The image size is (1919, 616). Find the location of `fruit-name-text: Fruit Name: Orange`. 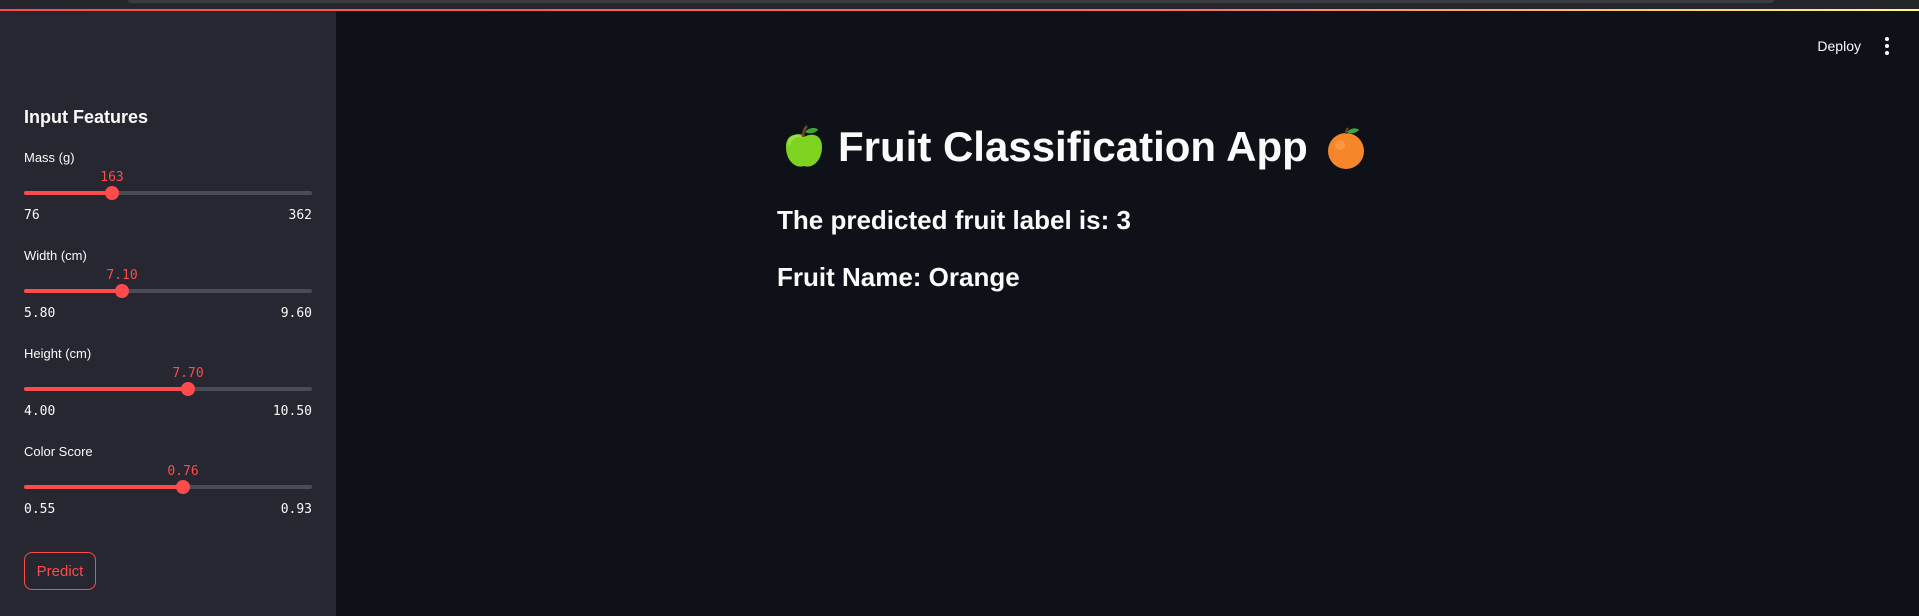

fruit-name-text: Fruit Name: Orange is located at coordinates (898, 277).